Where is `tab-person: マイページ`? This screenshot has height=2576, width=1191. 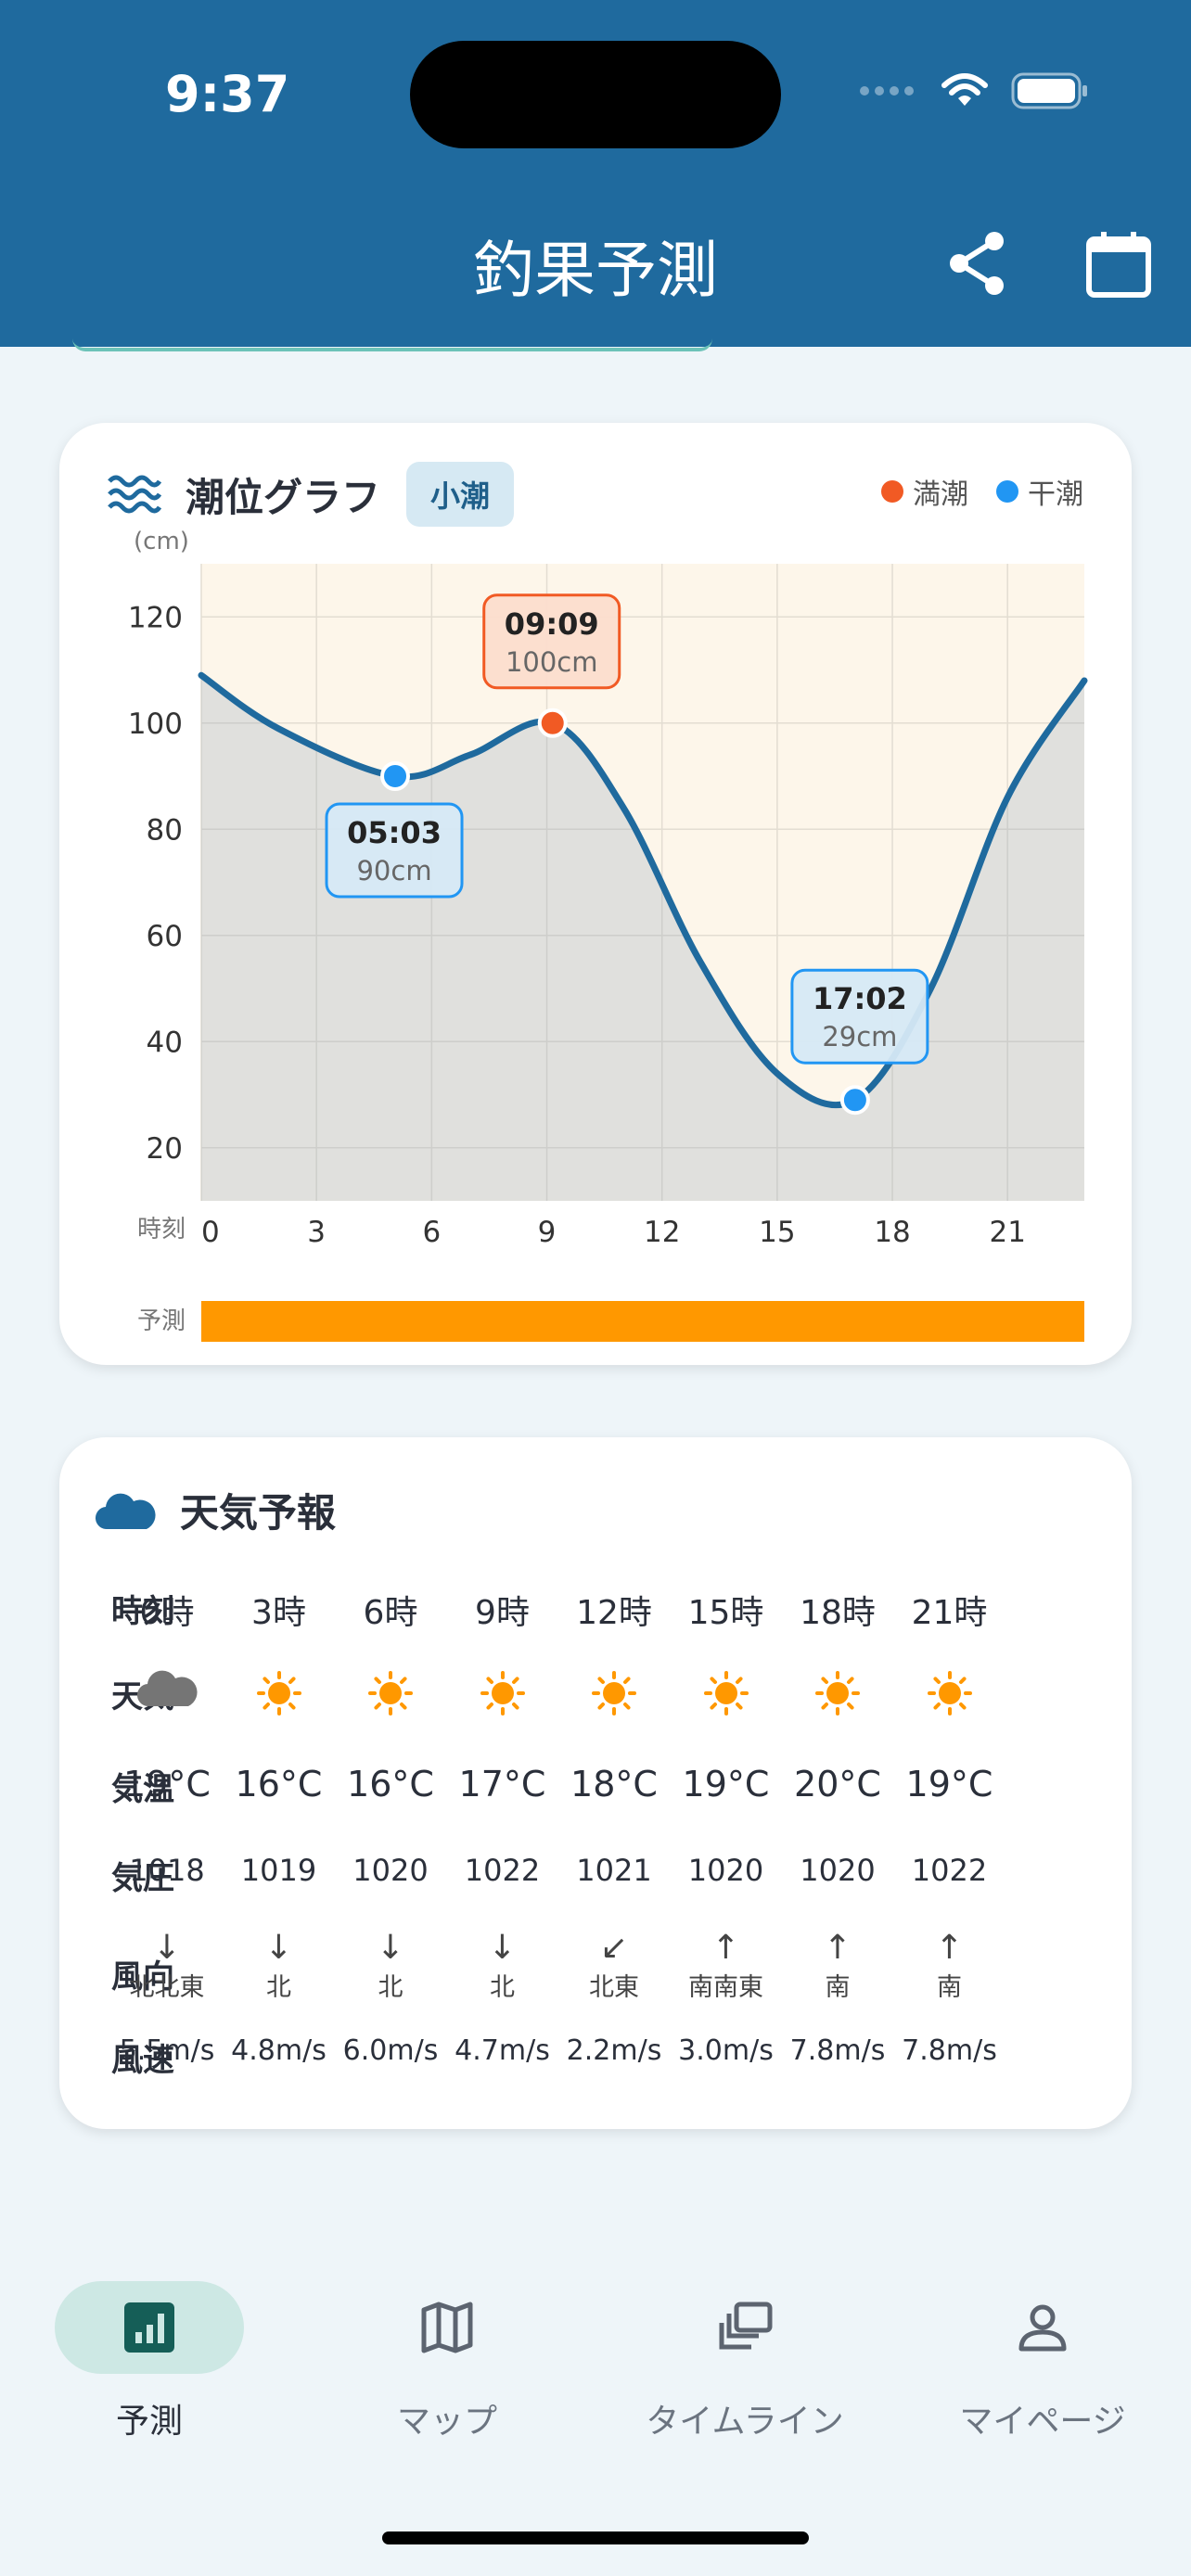
tab-person: マイページ is located at coordinates (1042, 2361).